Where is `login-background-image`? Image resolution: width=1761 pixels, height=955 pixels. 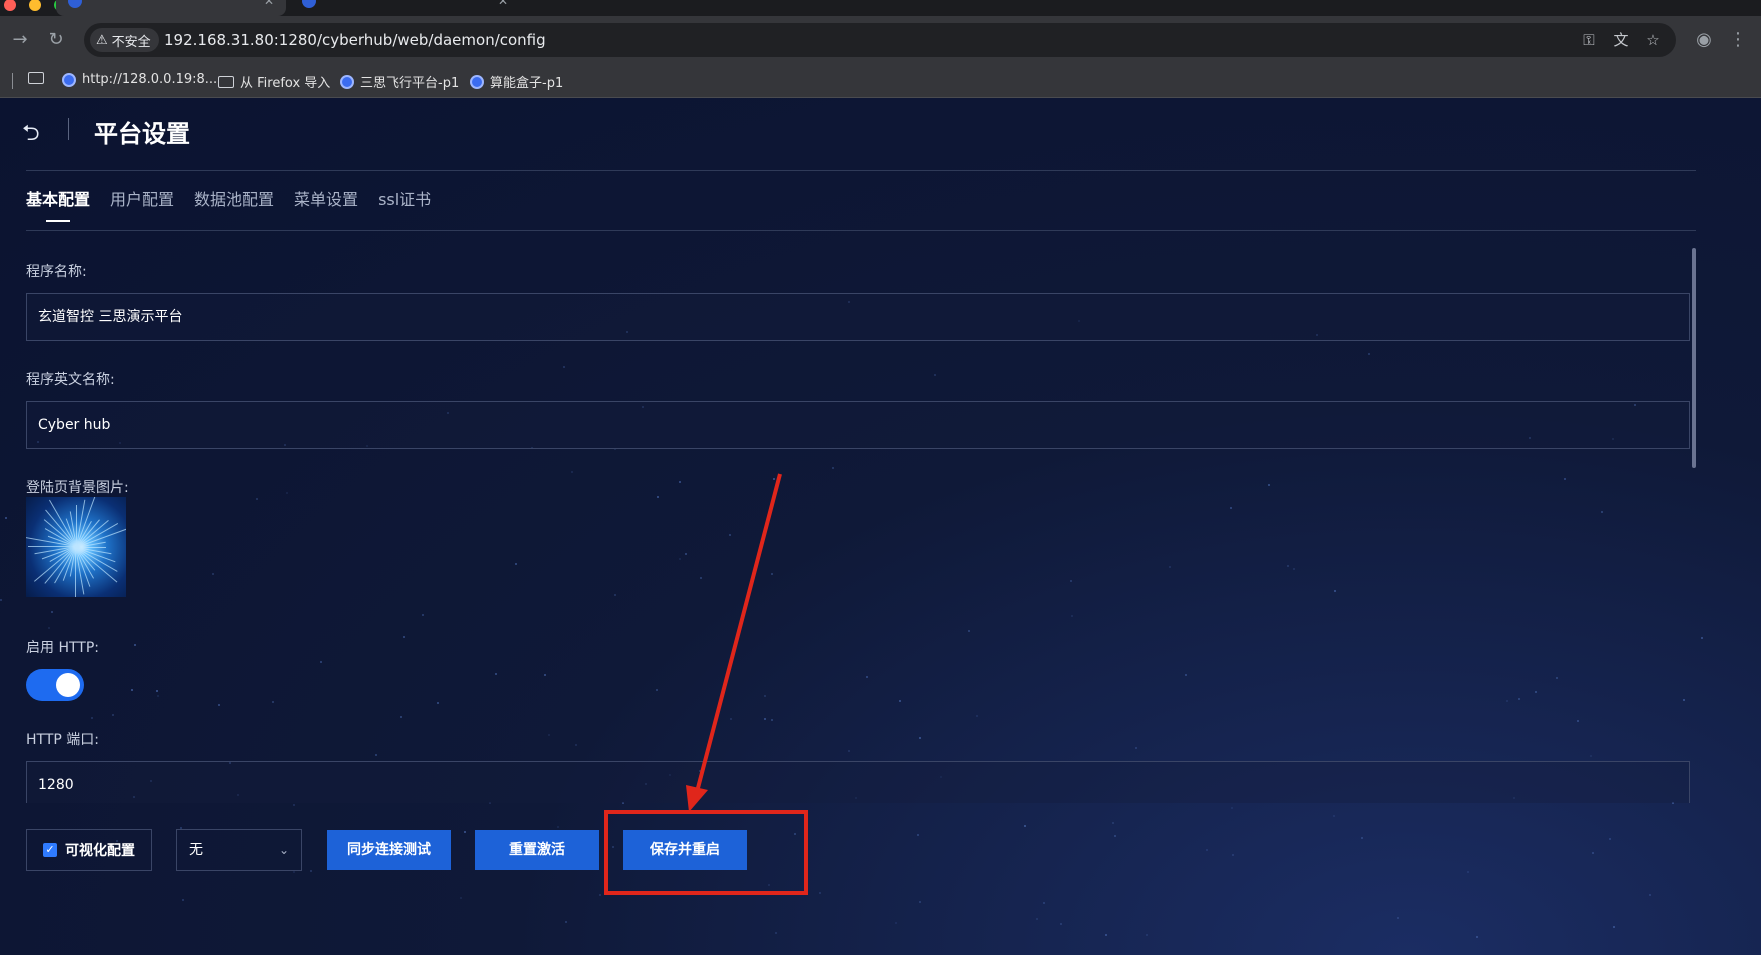
login-background-image is located at coordinates (76, 547).